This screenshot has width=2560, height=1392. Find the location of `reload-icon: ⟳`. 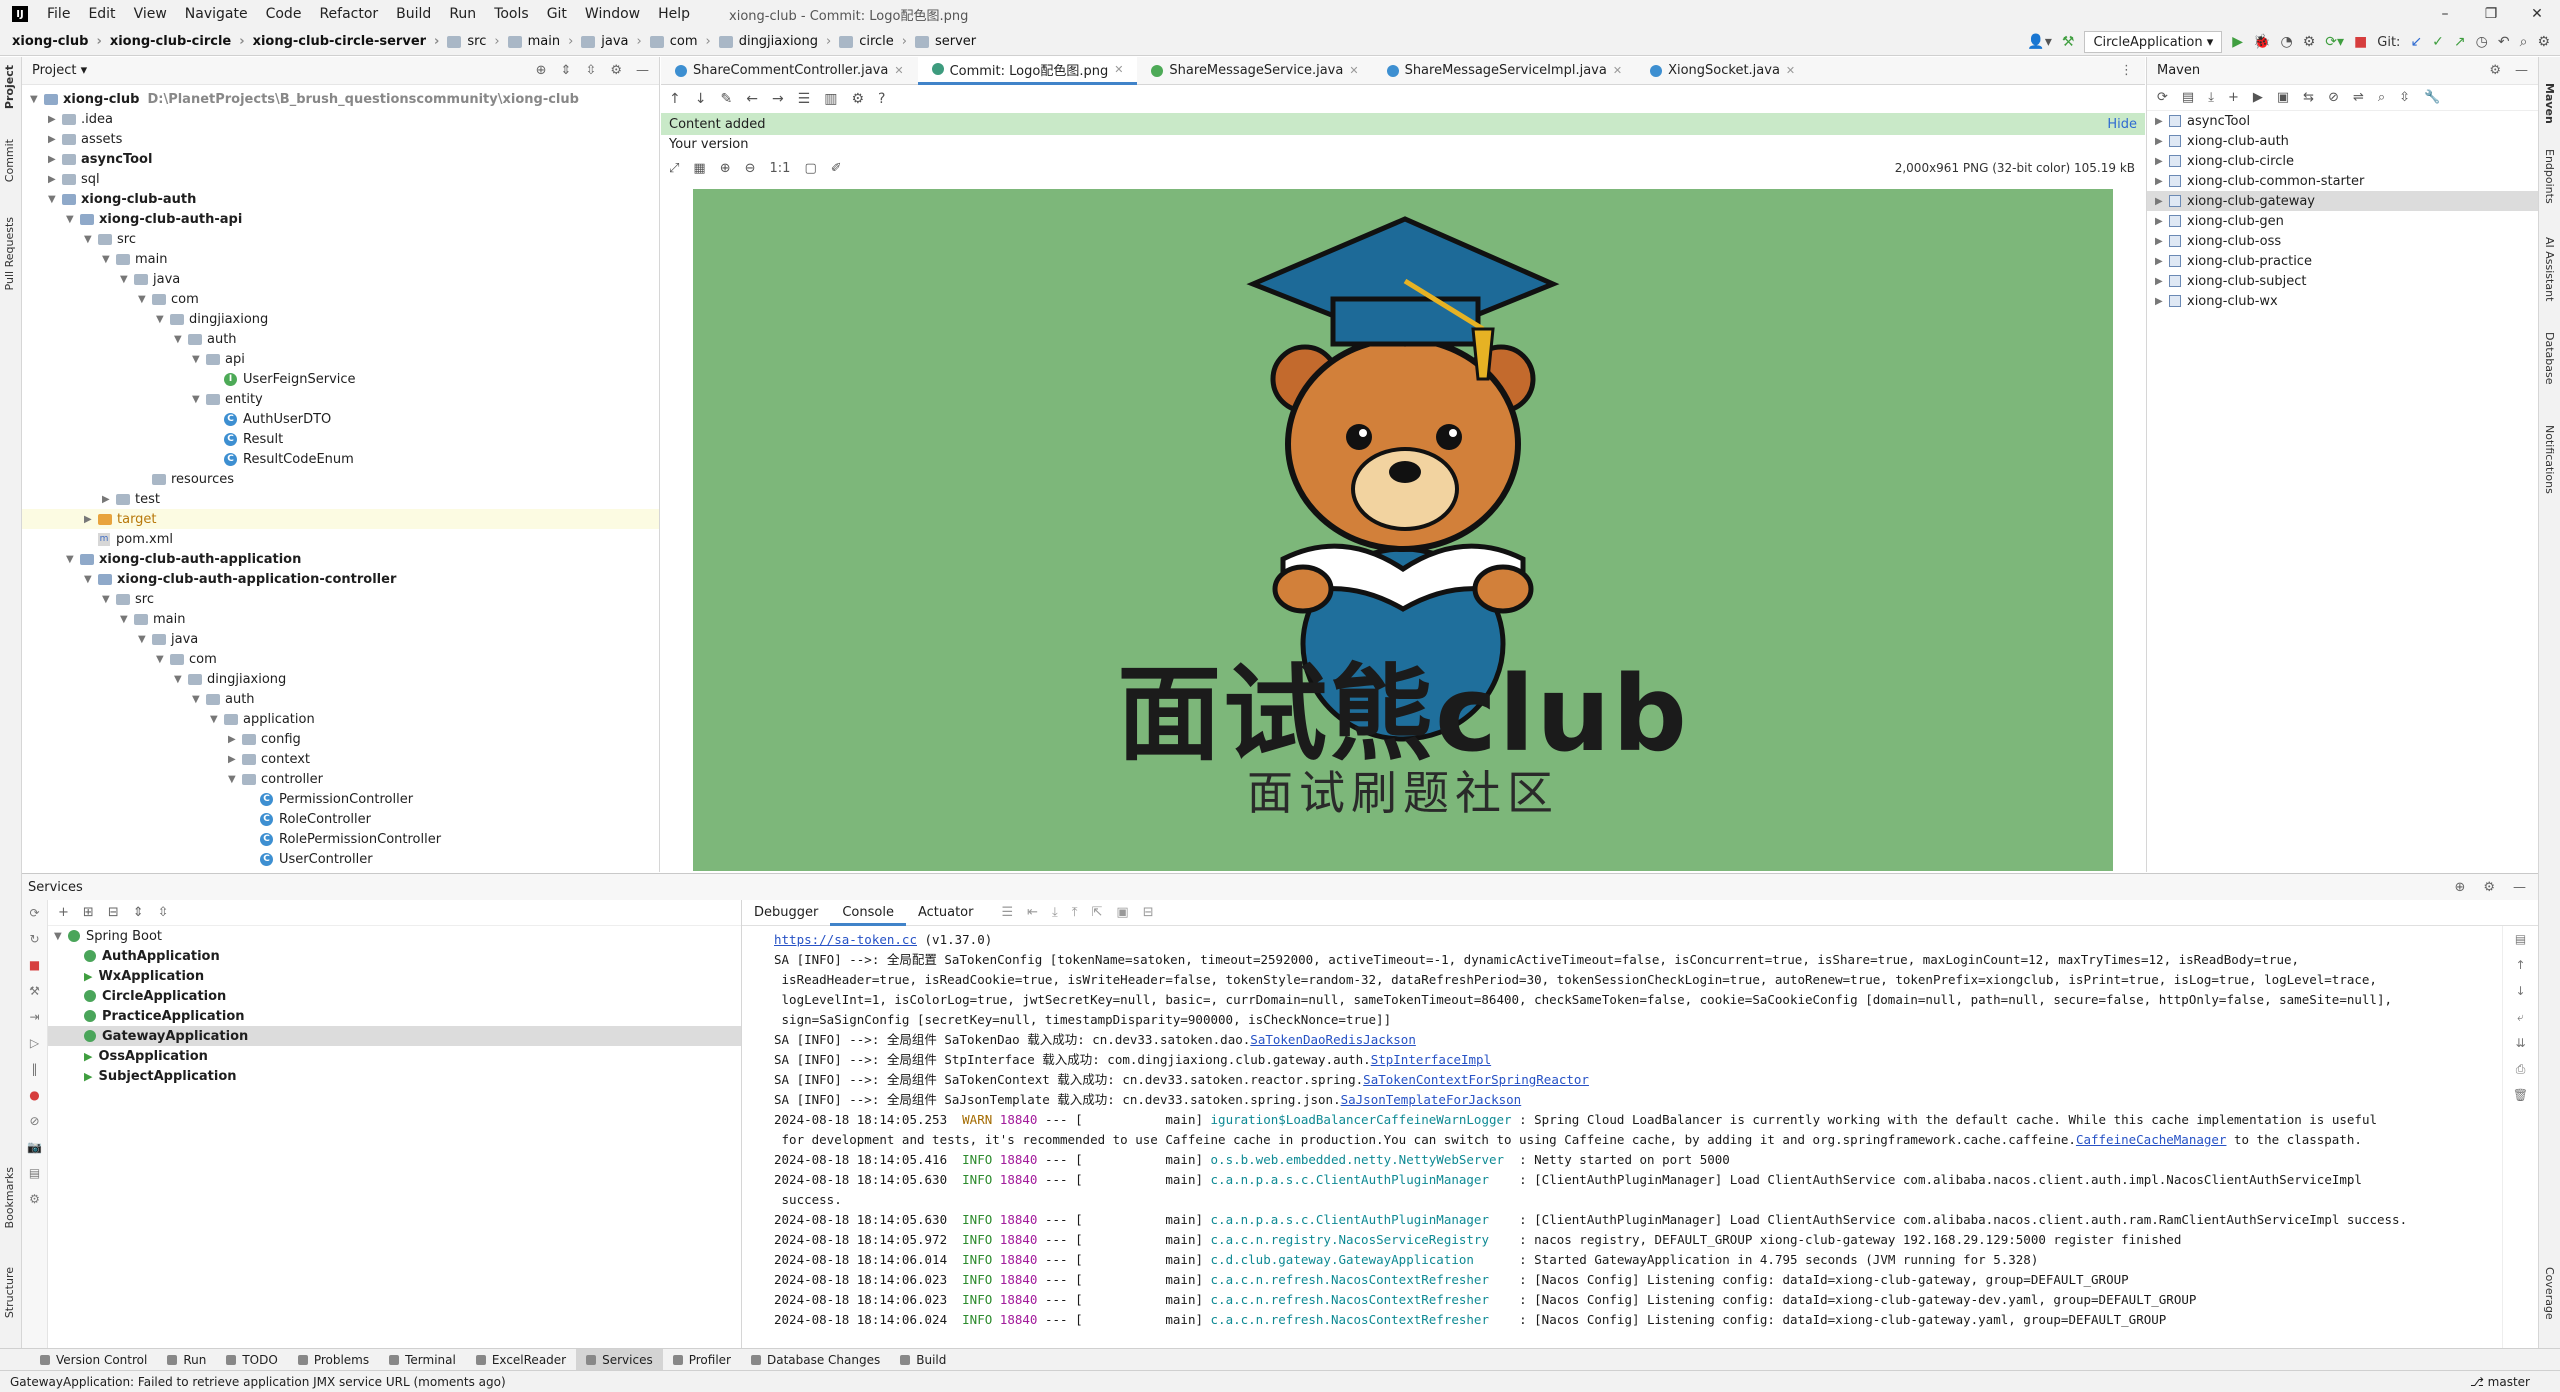

reload-icon: ⟳ is located at coordinates (2162, 97).